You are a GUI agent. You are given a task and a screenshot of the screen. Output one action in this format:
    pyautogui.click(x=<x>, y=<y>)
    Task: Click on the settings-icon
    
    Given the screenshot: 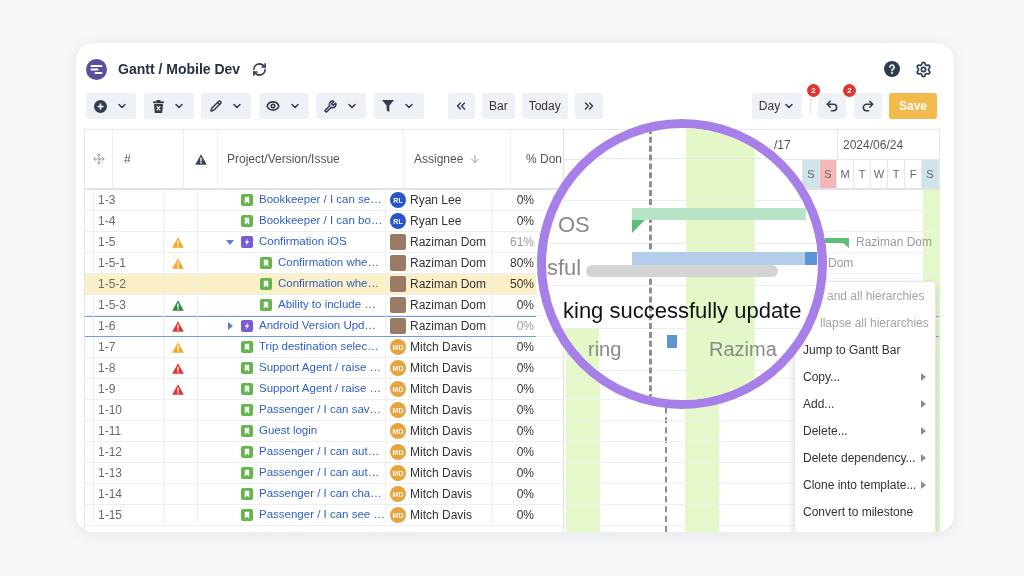 What is the action you would take?
    pyautogui.click(x=923, y=69)
    